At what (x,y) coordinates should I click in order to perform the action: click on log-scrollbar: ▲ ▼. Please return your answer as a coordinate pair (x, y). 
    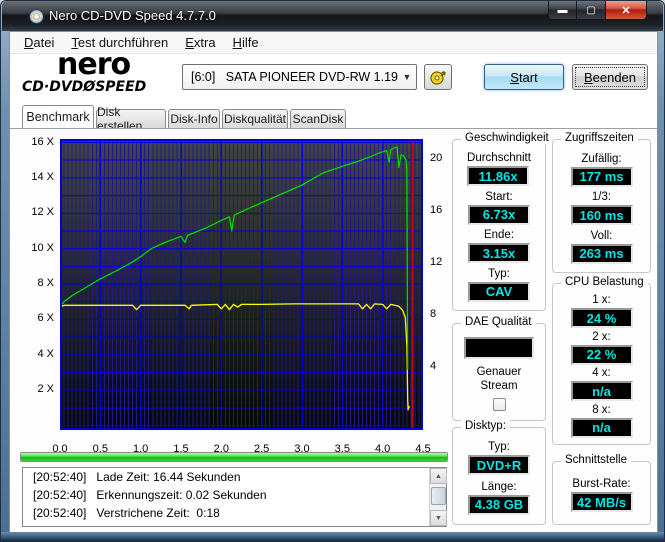
    Looking at the image, I should click on (438, 497).